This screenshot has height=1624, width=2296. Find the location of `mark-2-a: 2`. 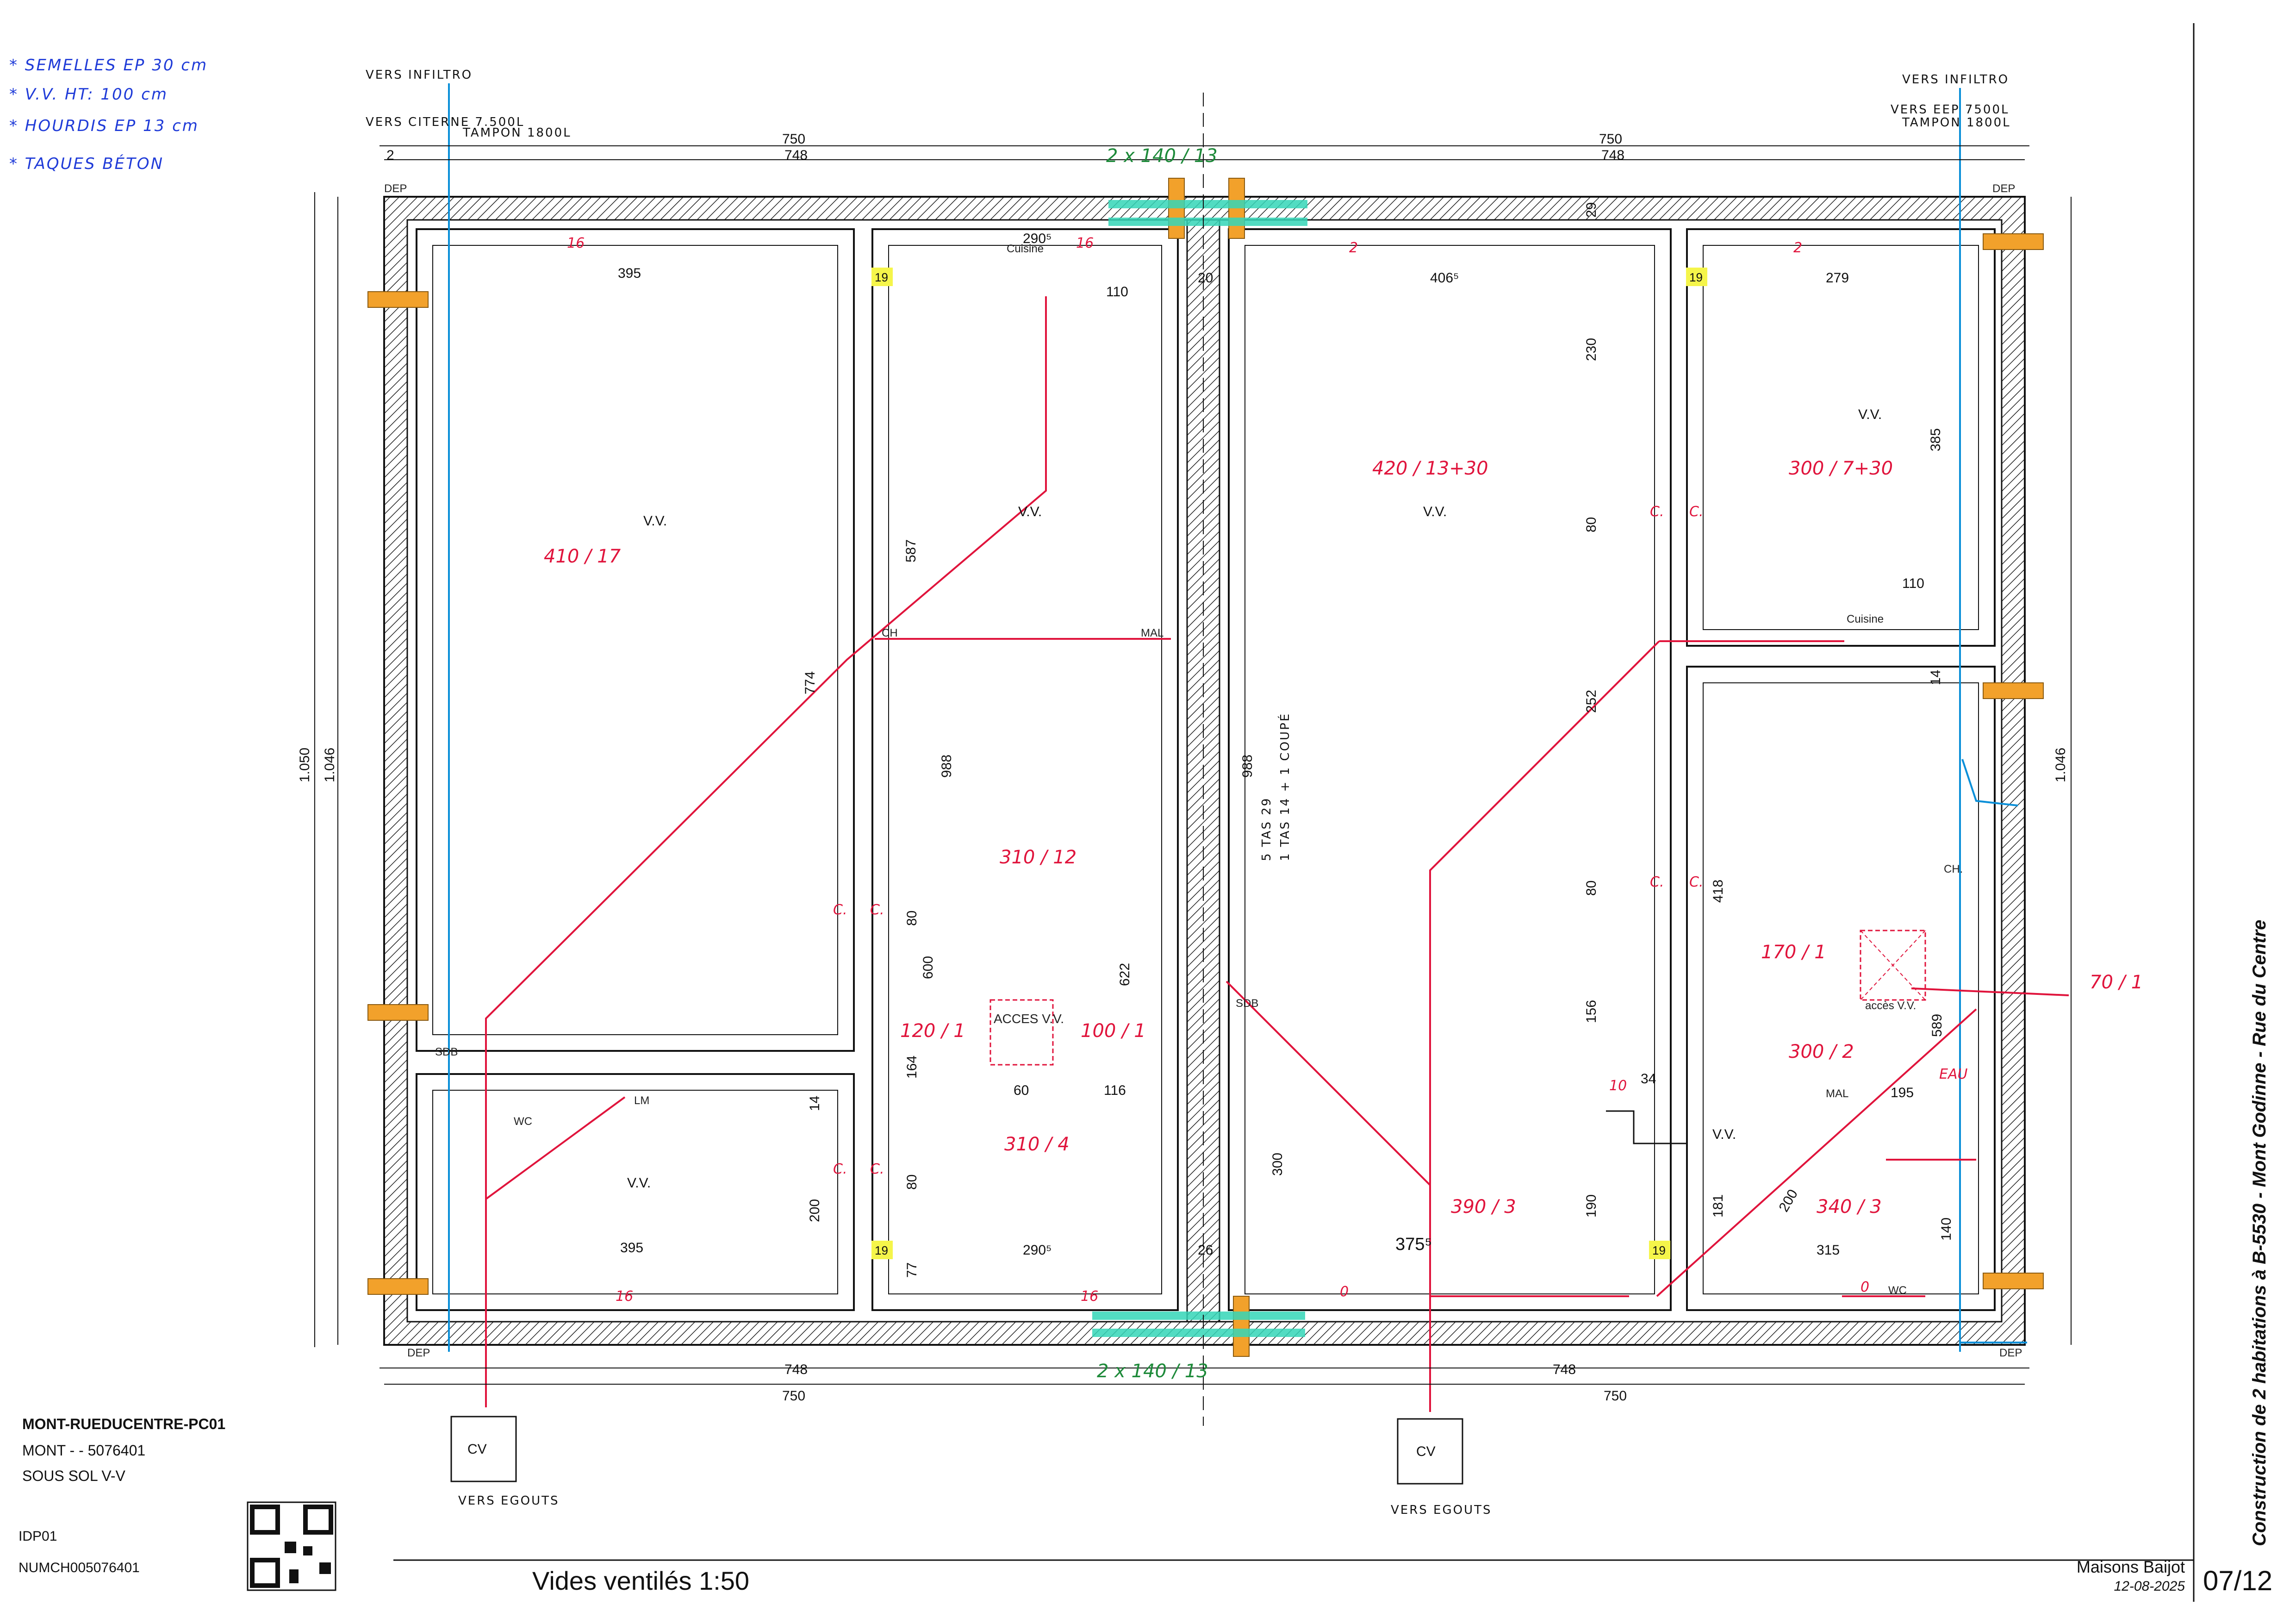

mark-2-a: 2 is located at coordinates (1353, 248).